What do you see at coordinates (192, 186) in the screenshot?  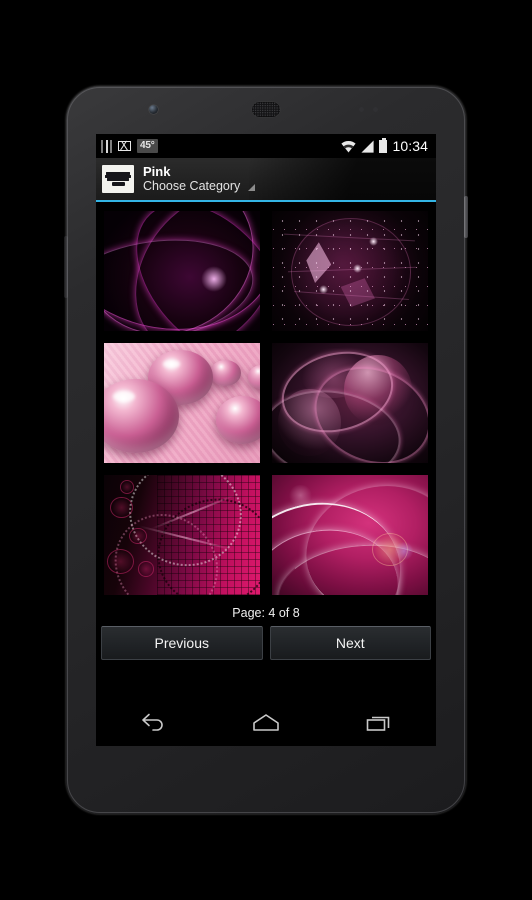 I see `category-spinner-label: Choose Category` at bounding box center [192, 186].